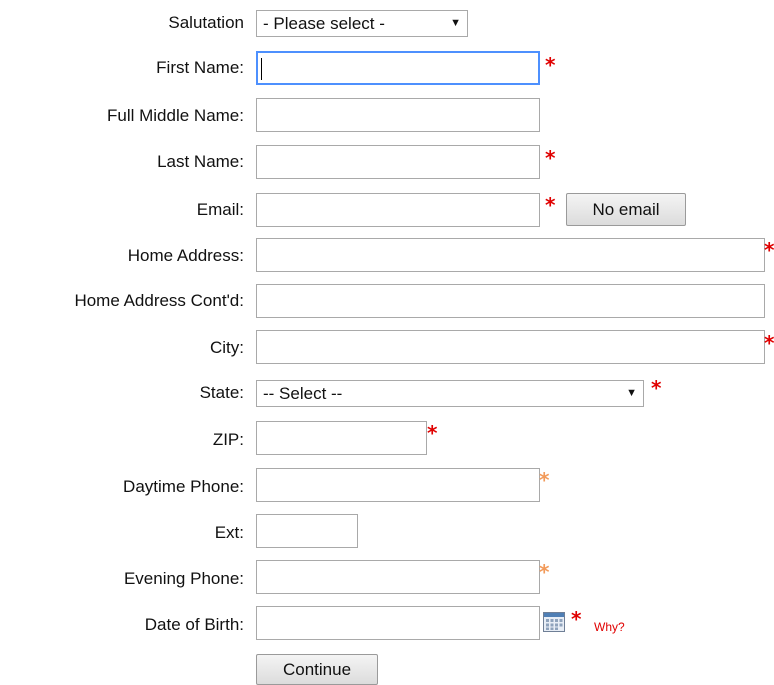  What do you see at coordinates (194, 624) in the screenshot?
I see `dob-label: Date of Birth:` at bounding box center [194, 624].